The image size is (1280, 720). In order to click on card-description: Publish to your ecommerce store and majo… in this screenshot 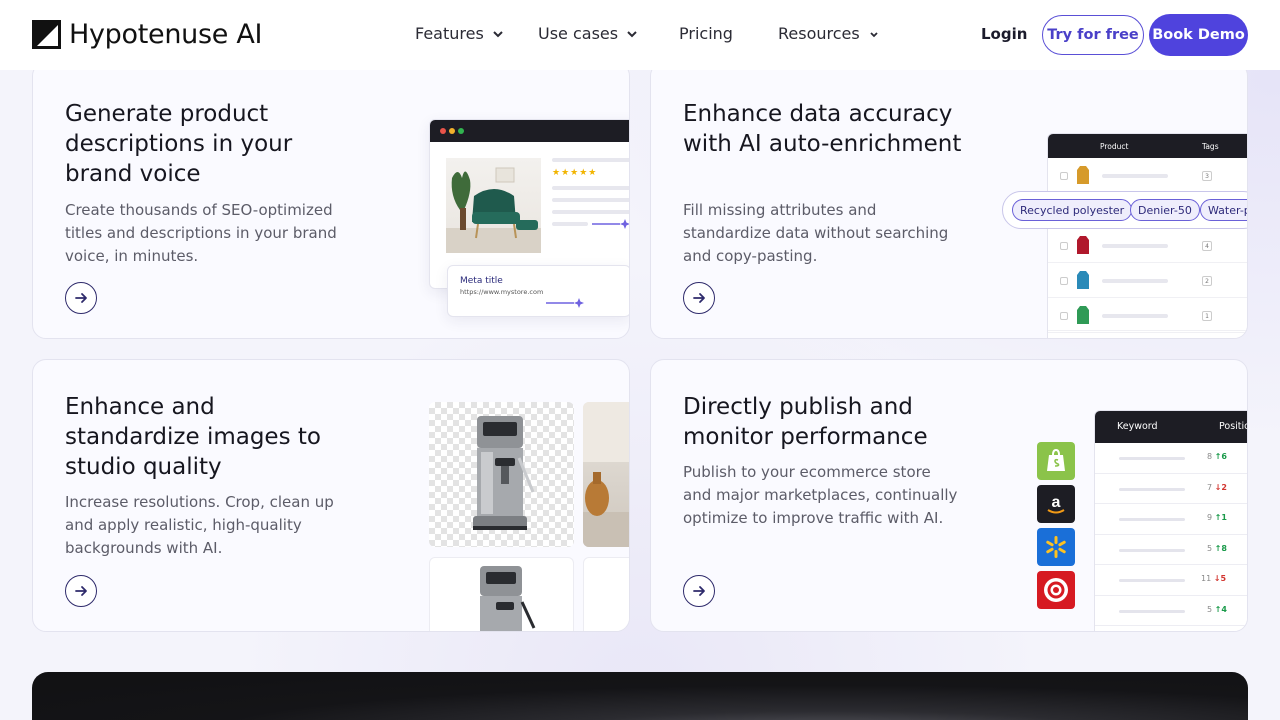, I will do `click(820, 495)`.